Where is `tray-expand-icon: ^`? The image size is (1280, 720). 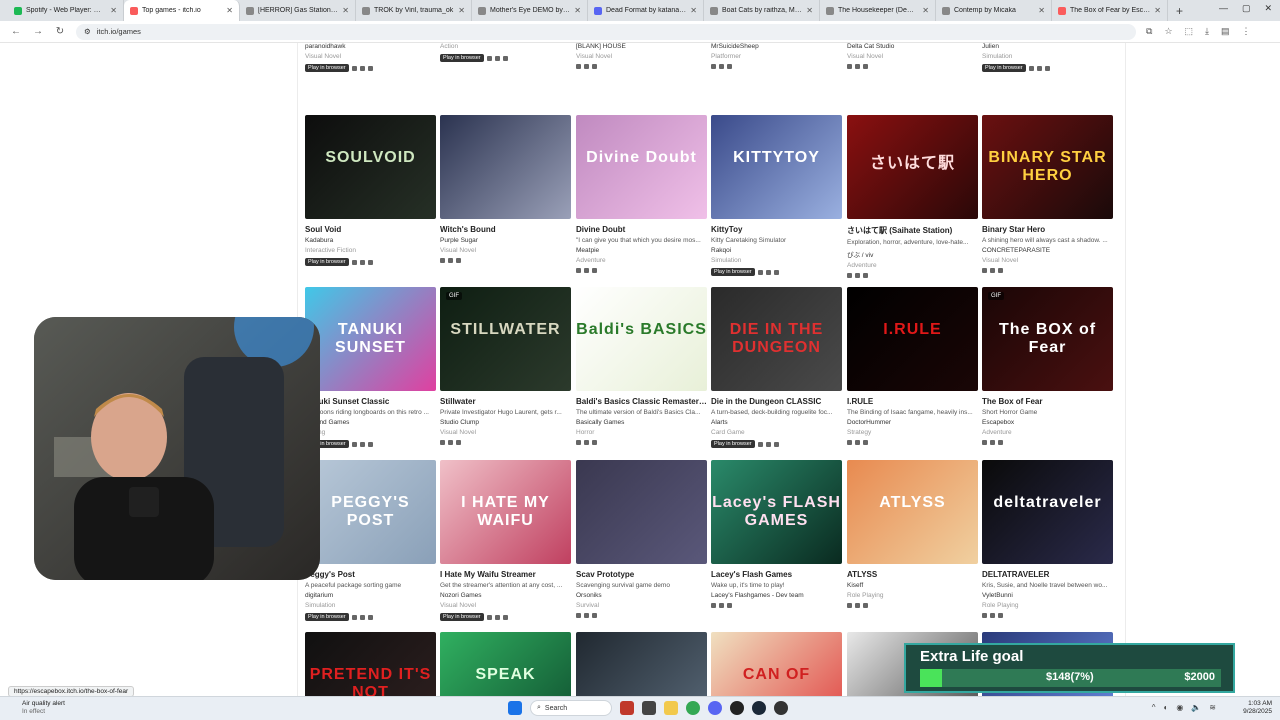
tray-expand-icon: ^ is located at coordinates (1154, 707).